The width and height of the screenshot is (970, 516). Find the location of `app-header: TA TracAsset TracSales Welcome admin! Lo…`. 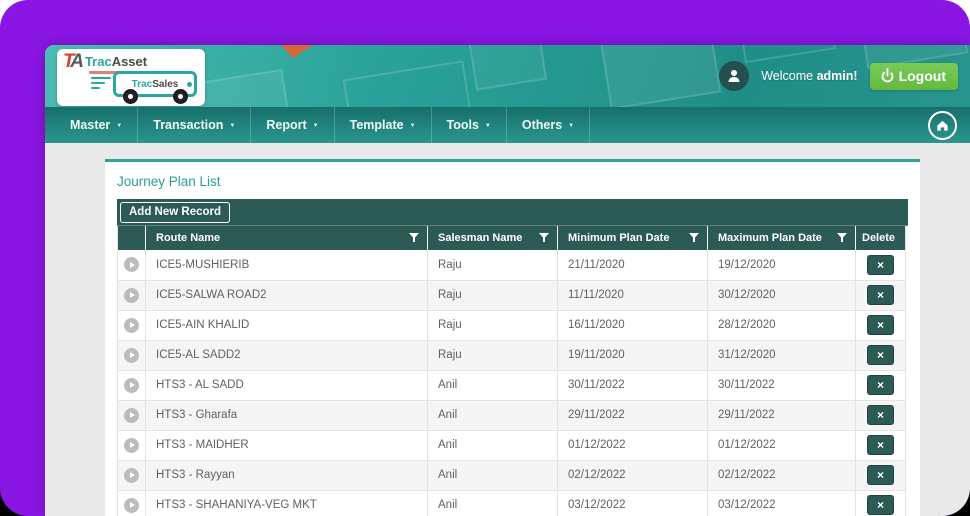

app-header: TA TracAsset TracSales Welcome admin! Lo… is located at coordinates (507, 76).